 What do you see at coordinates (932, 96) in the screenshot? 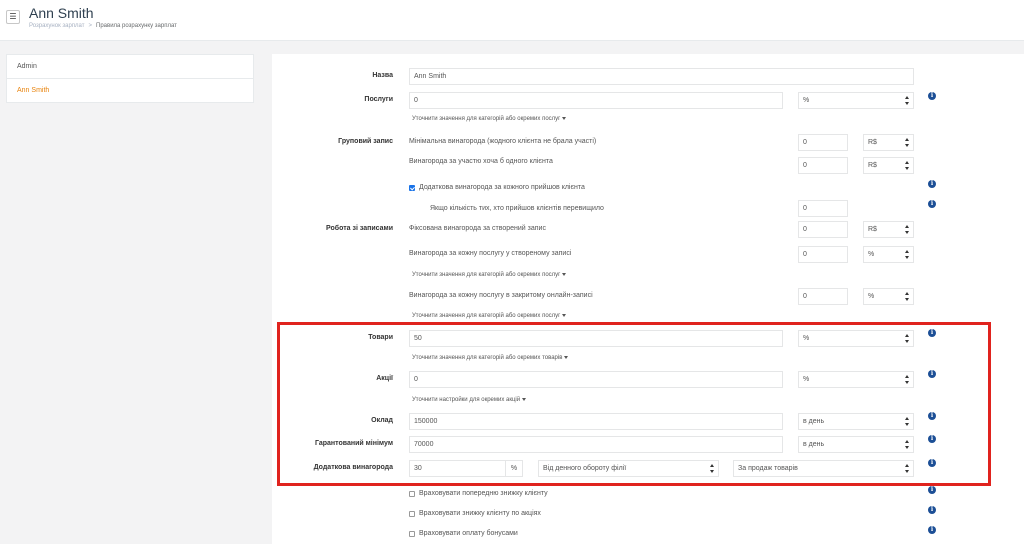
I see `services-info-icon: i` at bounding box center [932, 96].